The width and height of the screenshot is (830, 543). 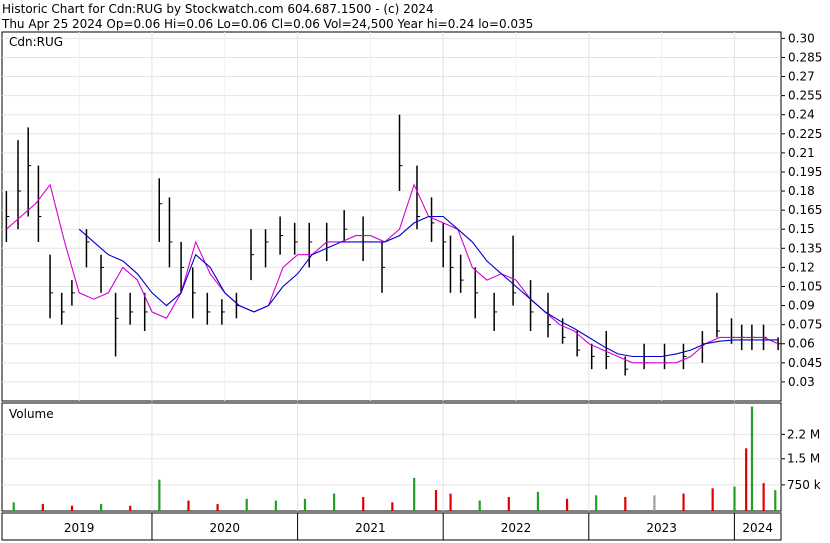 What do you see at coordinates (36, 42) in the screenshot?
I see `price-panel-label: Cdn:RUG` at bounding box center [36, 42].